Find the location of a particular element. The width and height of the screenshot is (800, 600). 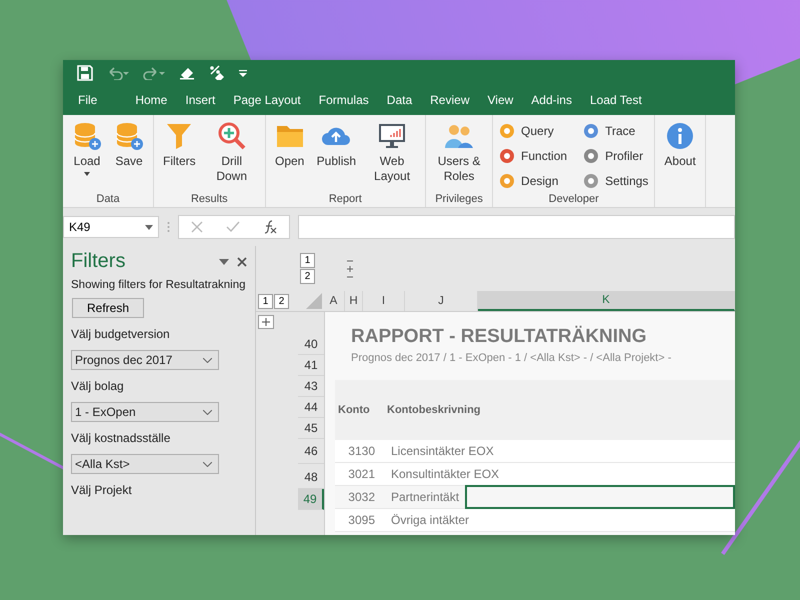

ribbon-button: Query is located at coordinates (533, 130).